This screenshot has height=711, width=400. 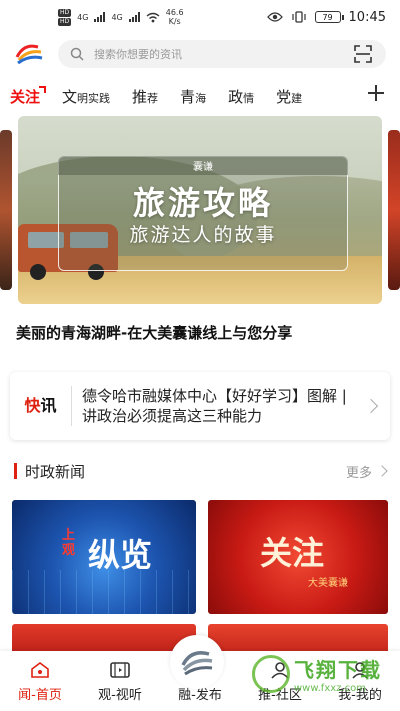 What do you see at coordinates (70, 96) in the screenshot?
I see `tab-label: 文` at bounding box center [70, 96].